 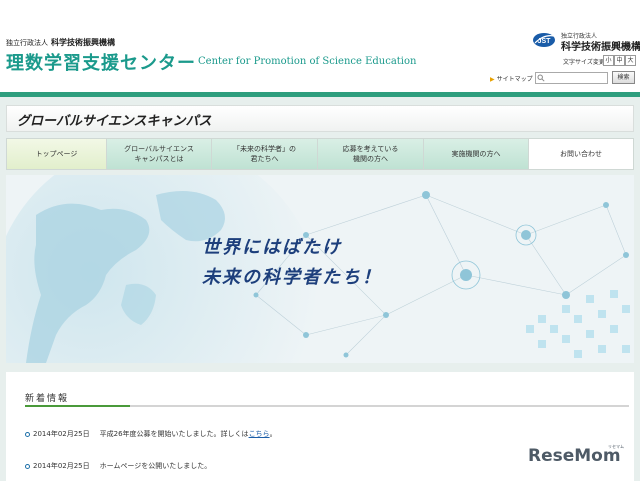 What do you see at coordinates (155, 466) in the screenshot?
I see `news-text: ホームページを公開いたしました。` at bounding box center [155, 466].